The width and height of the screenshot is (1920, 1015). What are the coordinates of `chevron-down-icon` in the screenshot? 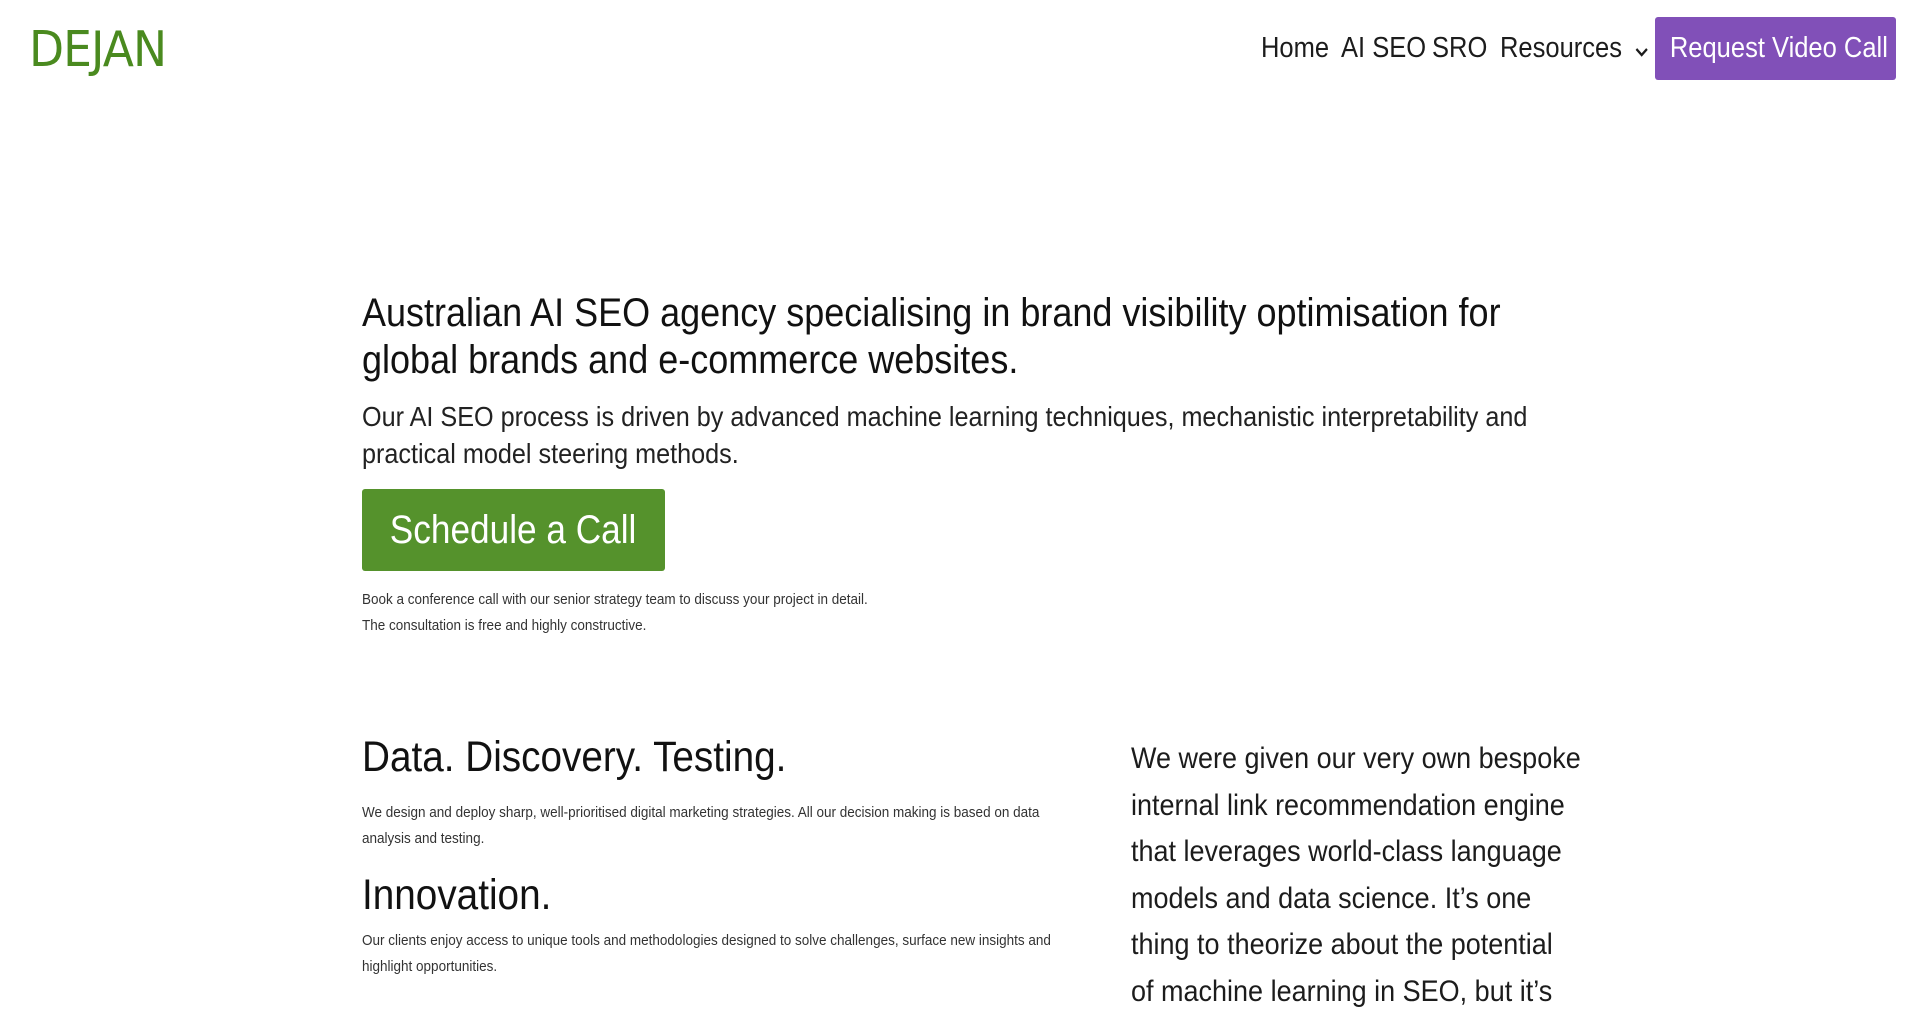 It's located at (1641, 49).